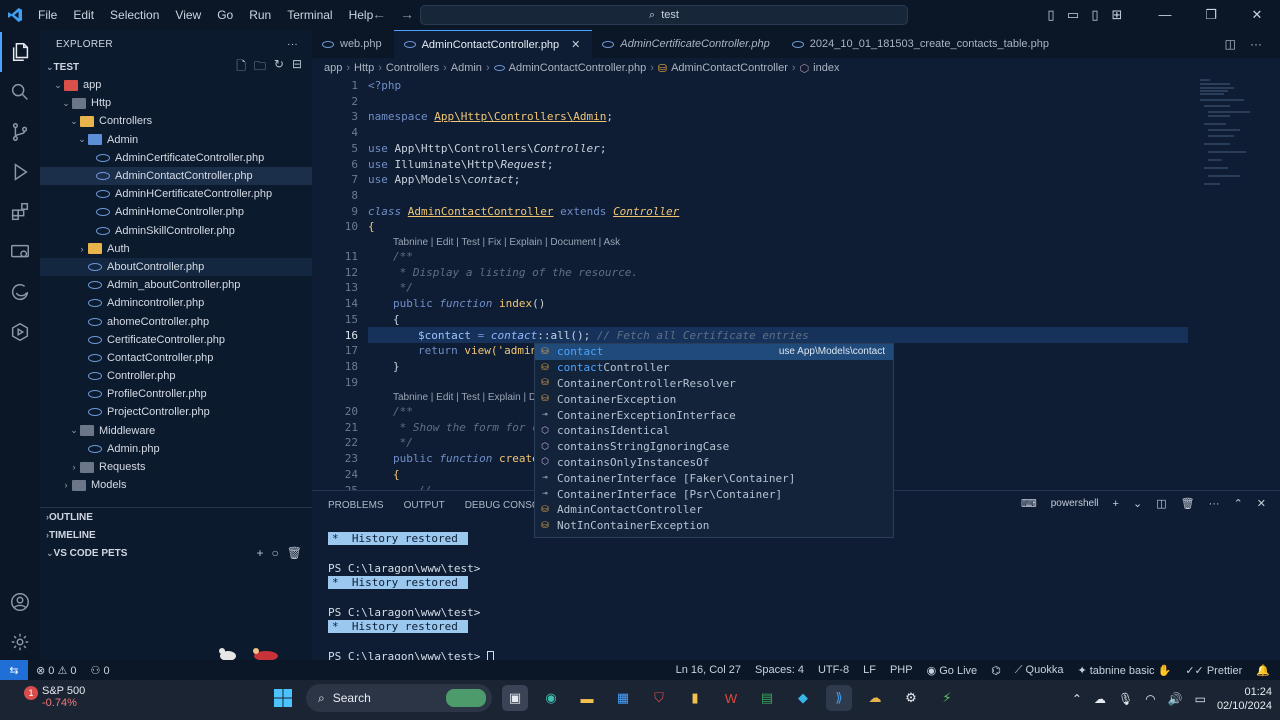 This screenshot has width=1280, height=720. What do you see at coordinates (176, 85) in the screenshot?
I see `folder-item: ⌄ app` at bounding box center [176, 85].